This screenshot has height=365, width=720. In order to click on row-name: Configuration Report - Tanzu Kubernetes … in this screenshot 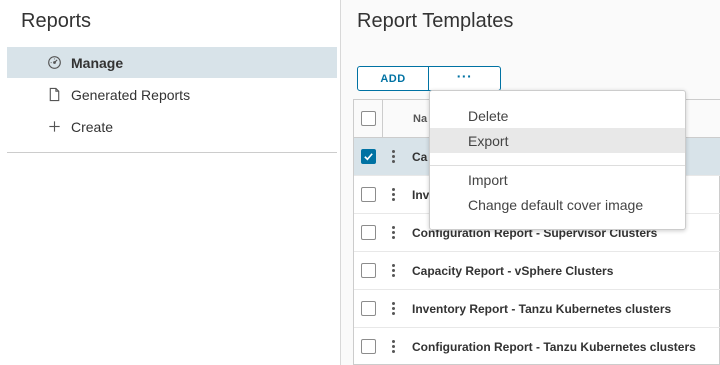, I will do `click(554, 346)`.